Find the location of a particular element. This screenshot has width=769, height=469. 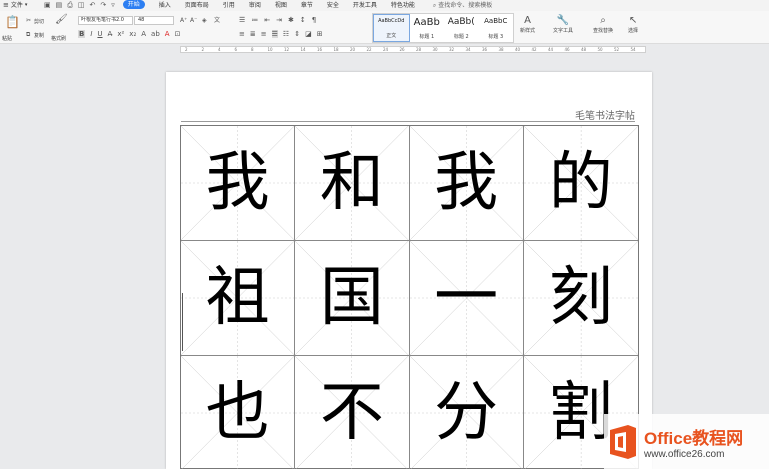

wrench-icon: 🔧 is located at coordinates (563, 20).